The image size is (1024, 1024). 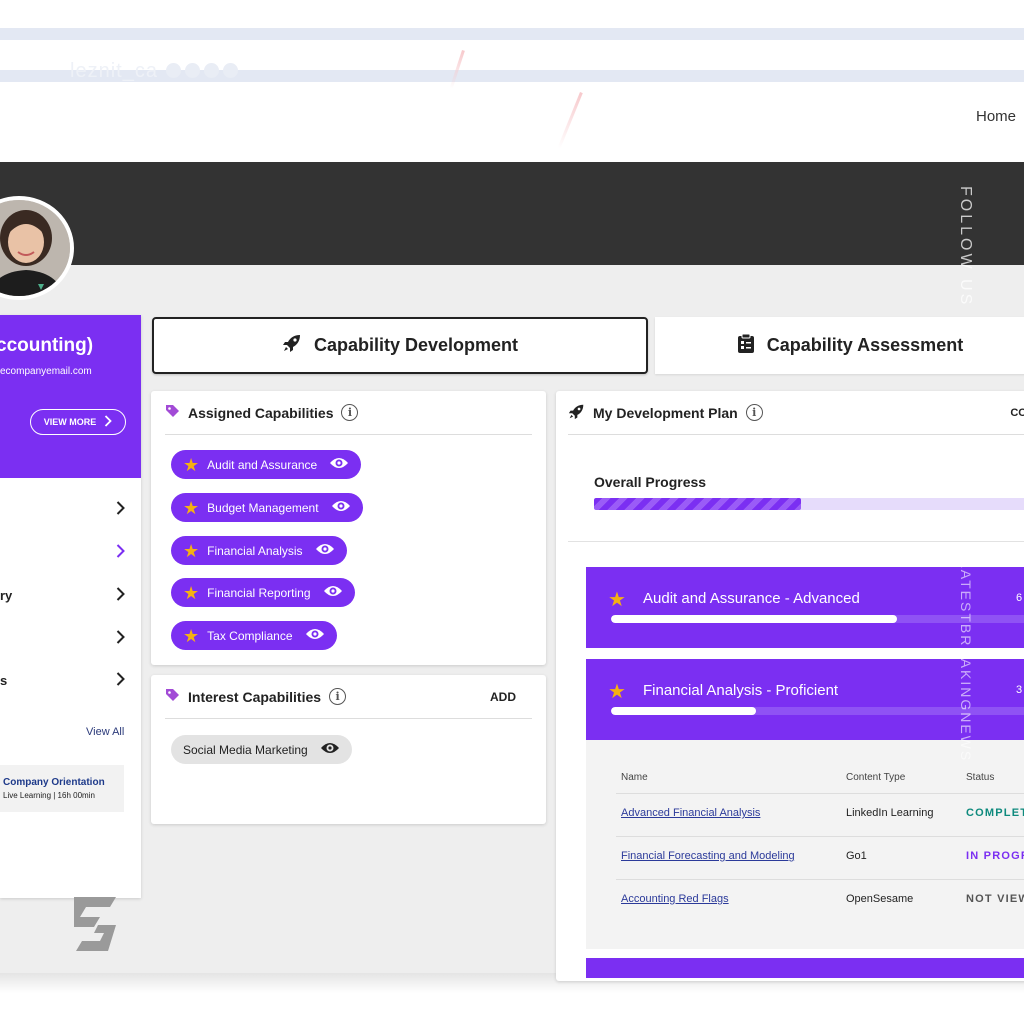 I want to click on sidebar-item-label: ry, so click(x=6, y=595).